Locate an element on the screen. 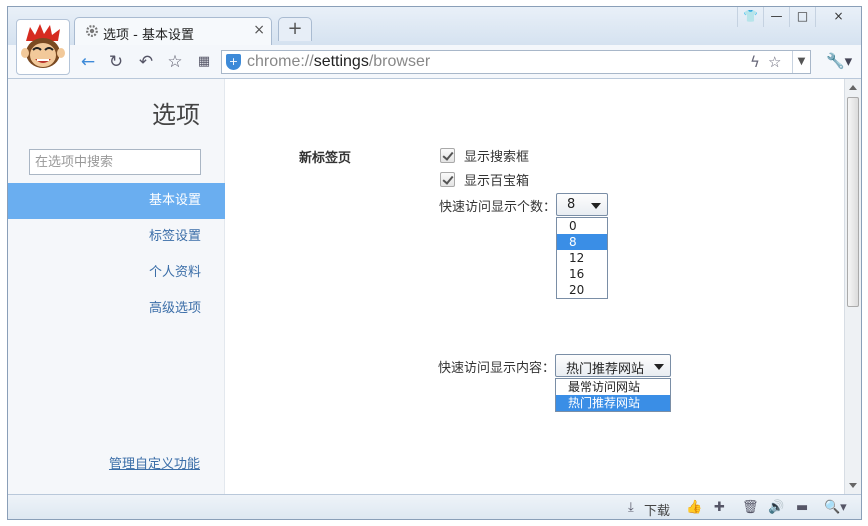 The image size is (868, 526). count-select-value: 8 is located at coordinates (571, 204).